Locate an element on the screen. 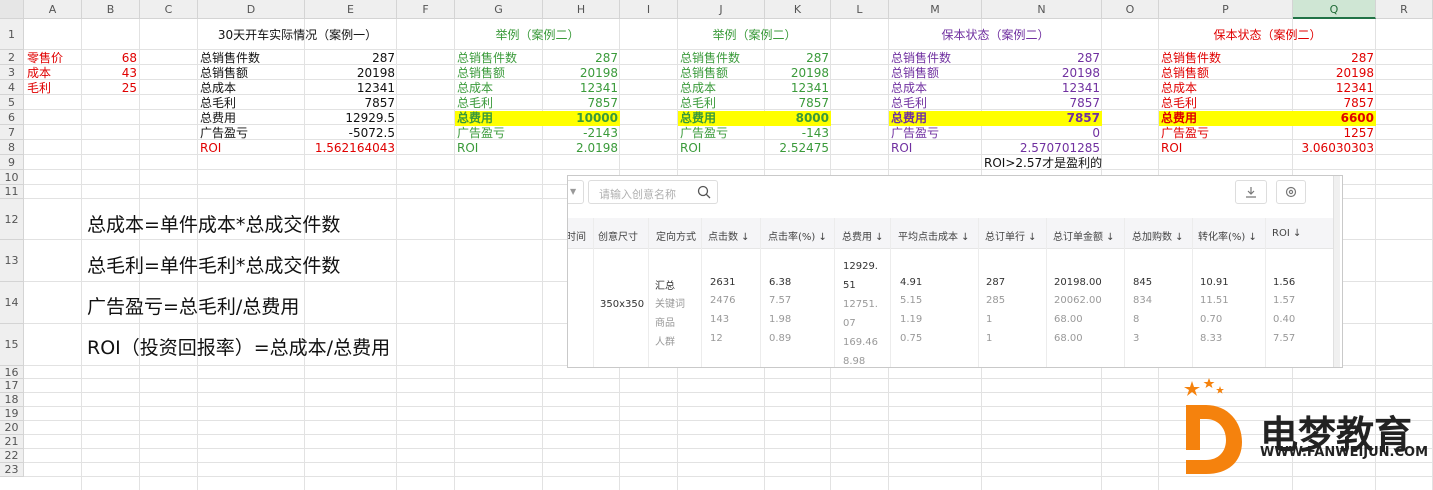 This screenshot has width=1433, height=490. case-row-value: 7857 is located at coordinates (1083, 118).